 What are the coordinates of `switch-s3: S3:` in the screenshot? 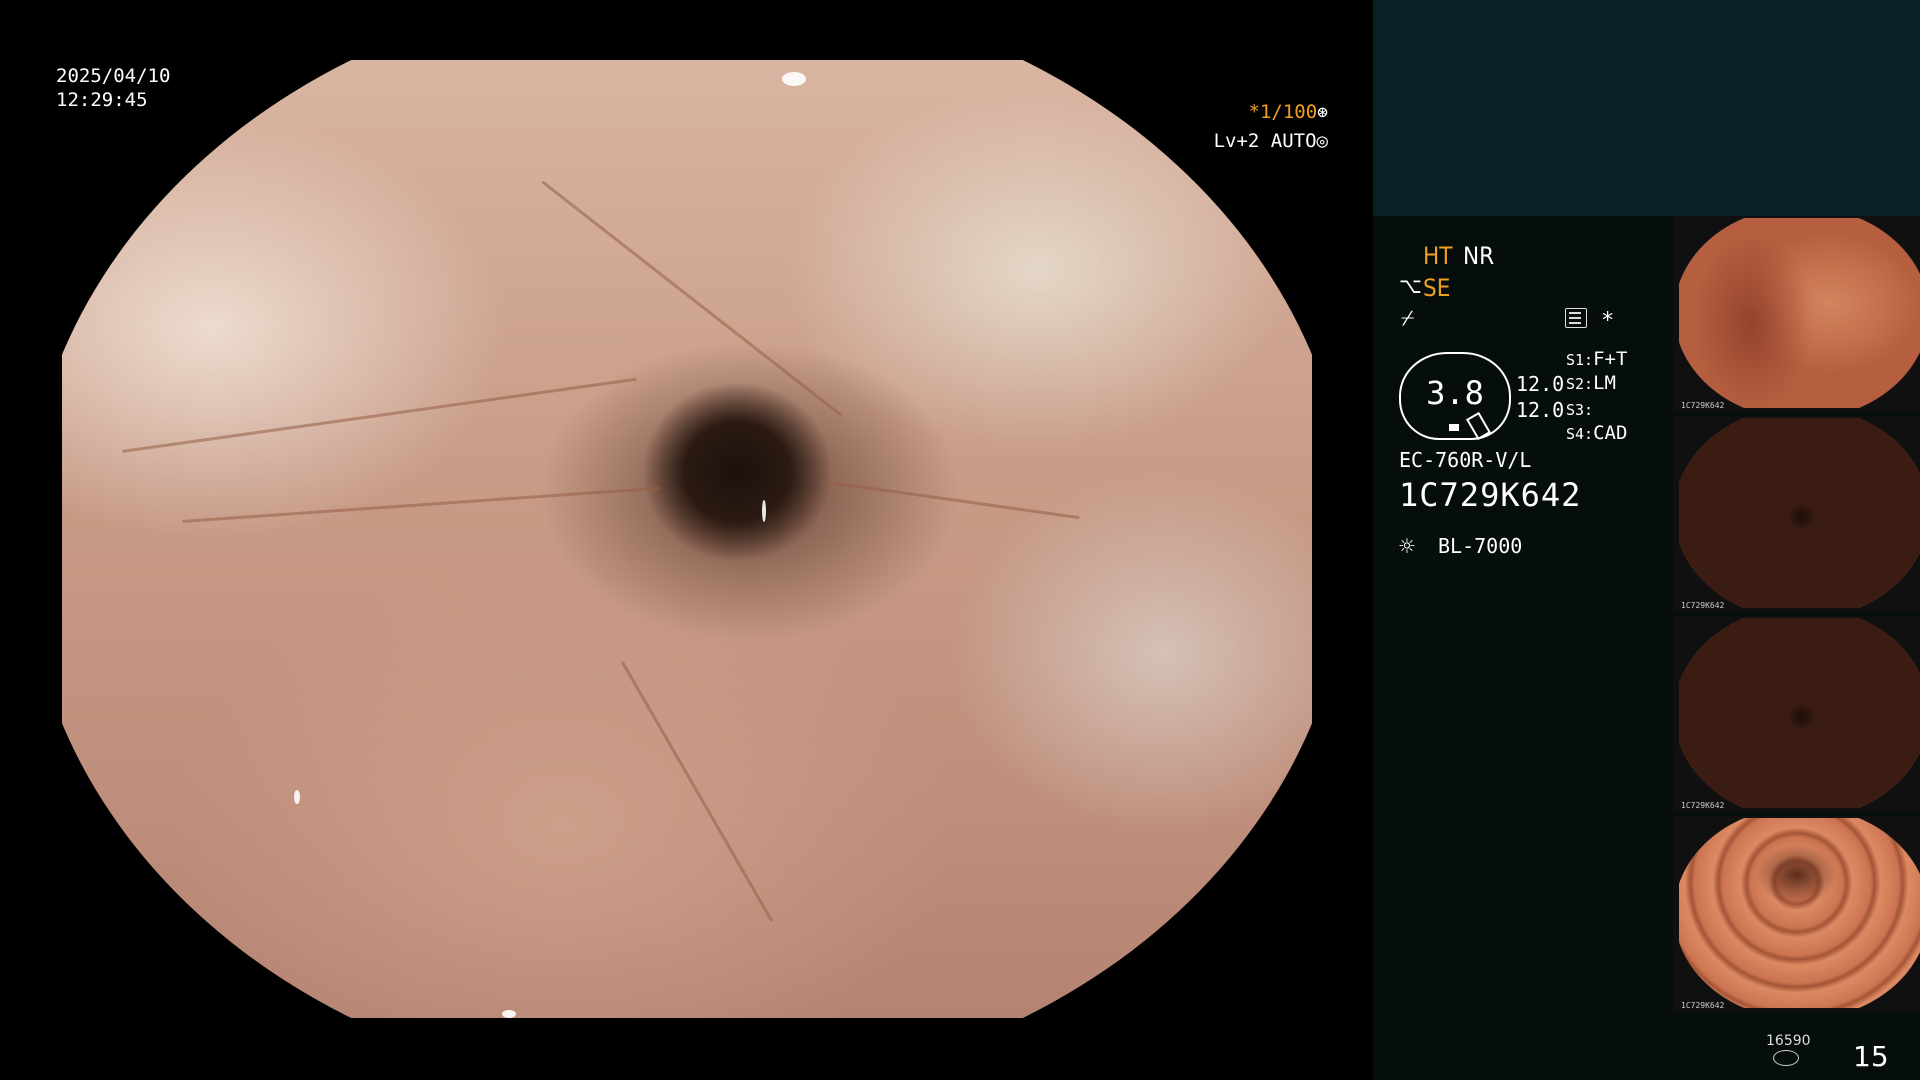 It's located at (1580, 410).